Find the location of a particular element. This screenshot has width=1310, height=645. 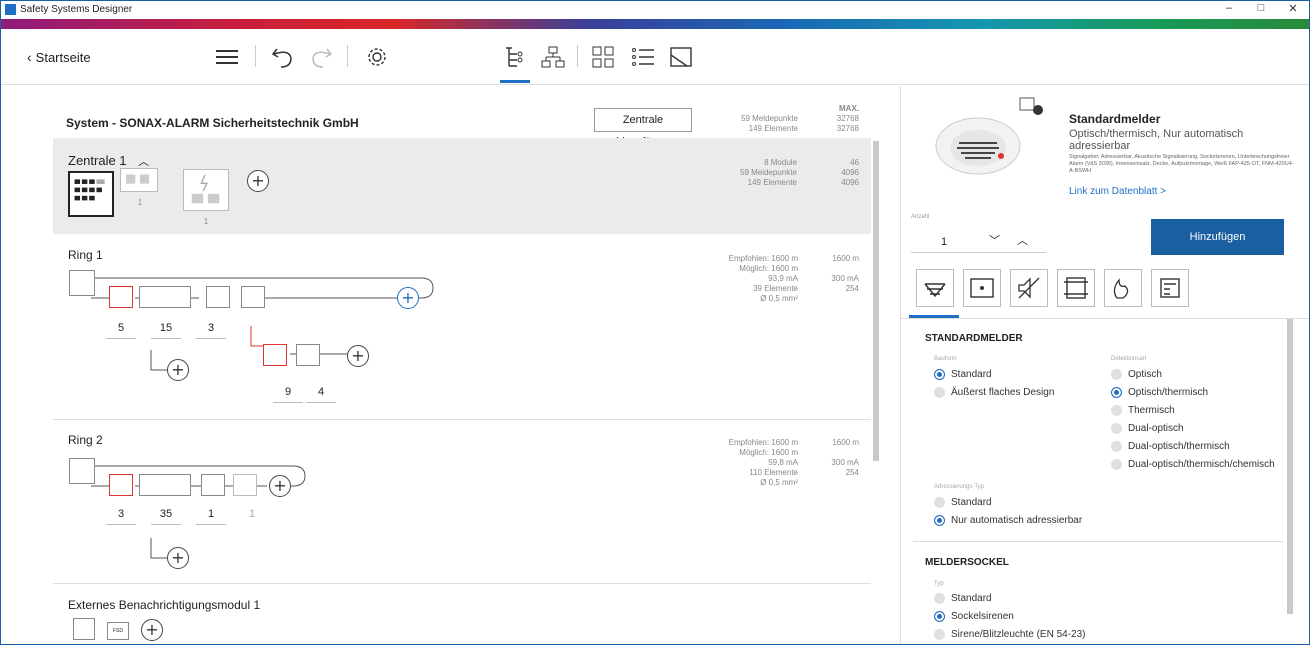

undo-icon is located at coordinates (283, 57).